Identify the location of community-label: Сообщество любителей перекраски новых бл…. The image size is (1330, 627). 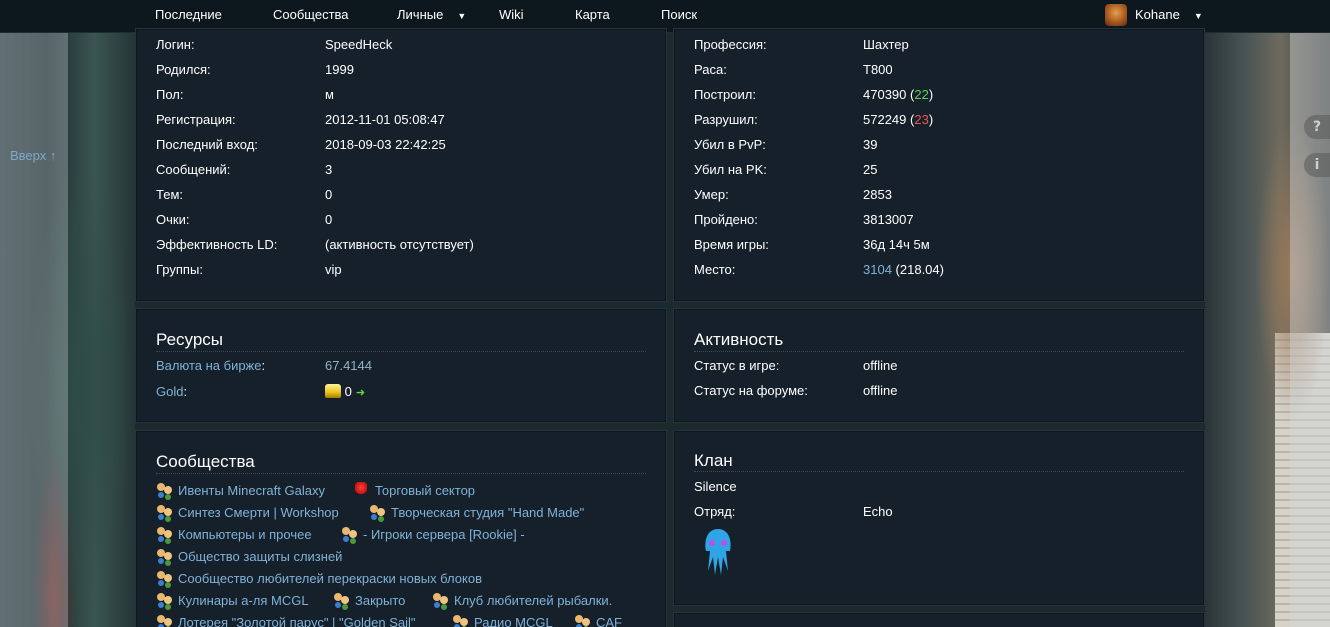
(330, 578).